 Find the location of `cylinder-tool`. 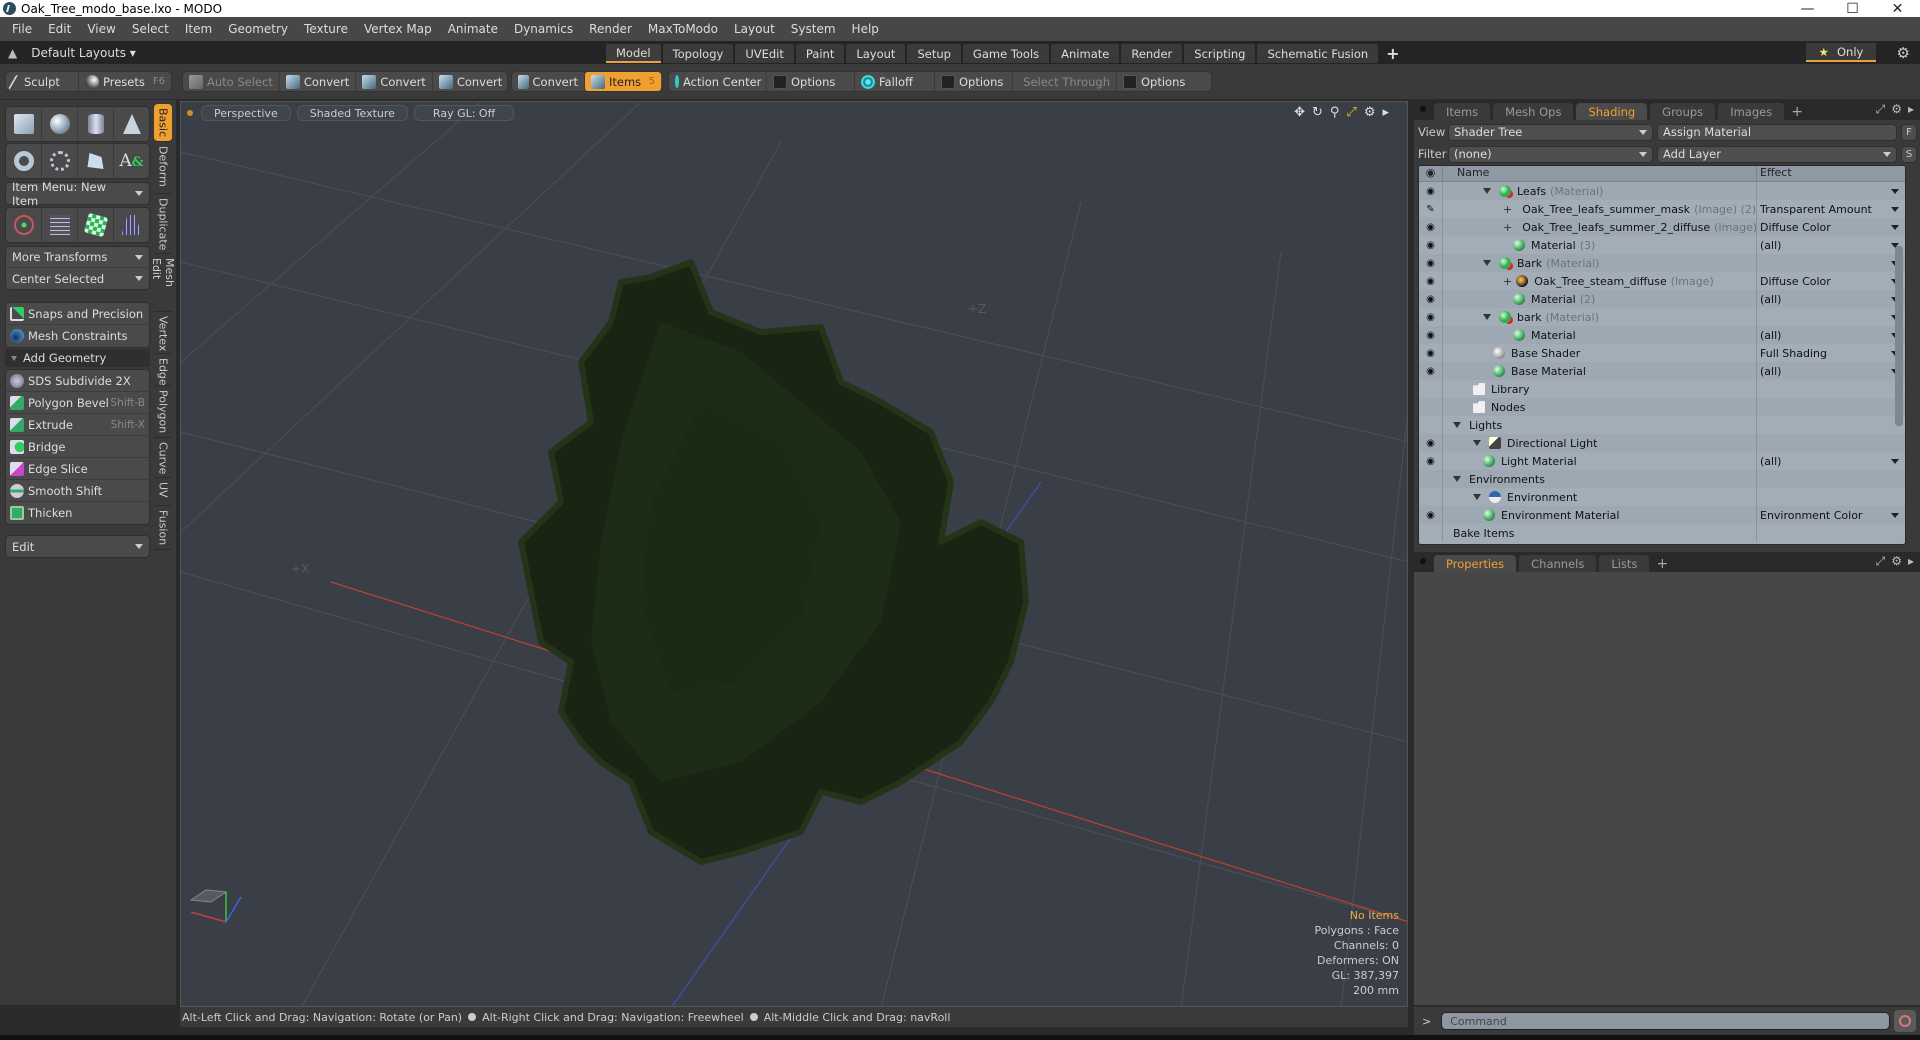

cylinder-tool is located at coordinates (96, 124).